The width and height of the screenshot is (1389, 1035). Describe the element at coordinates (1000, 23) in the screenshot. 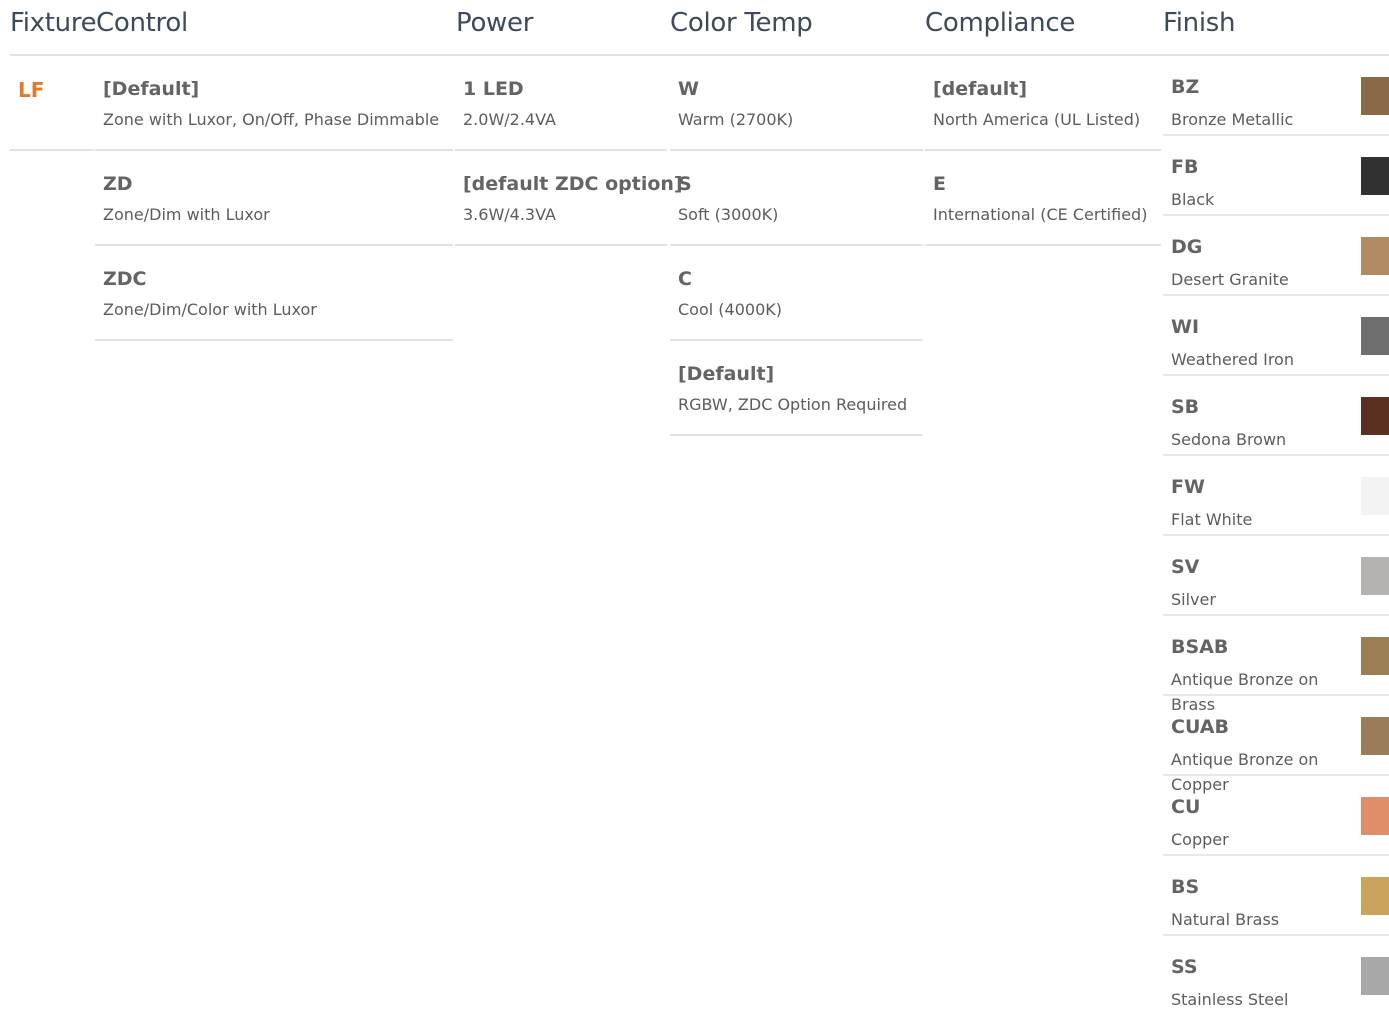

I see `header-compliance: Compliance` at that location.